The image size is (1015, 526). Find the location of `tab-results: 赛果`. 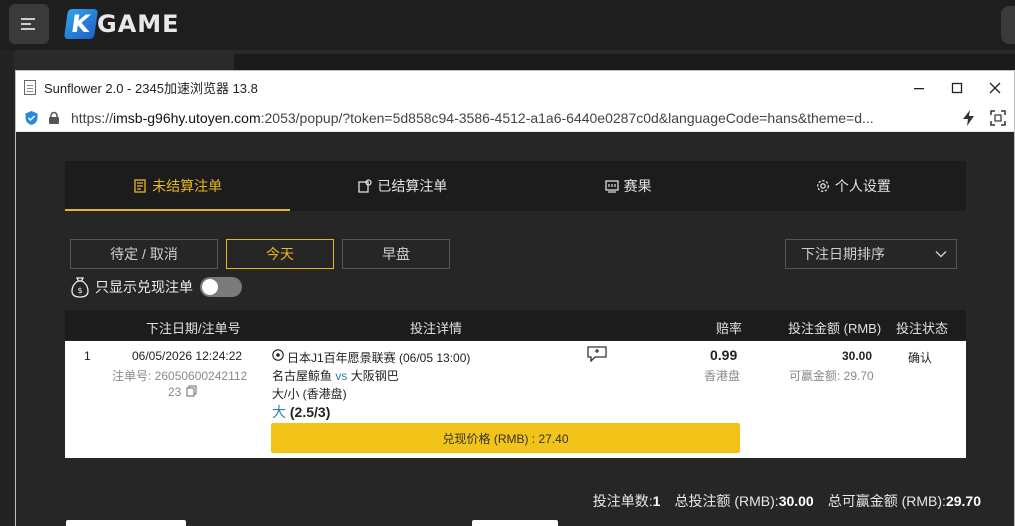

tab-results: 赛果 is located at coordinates (628, 186).